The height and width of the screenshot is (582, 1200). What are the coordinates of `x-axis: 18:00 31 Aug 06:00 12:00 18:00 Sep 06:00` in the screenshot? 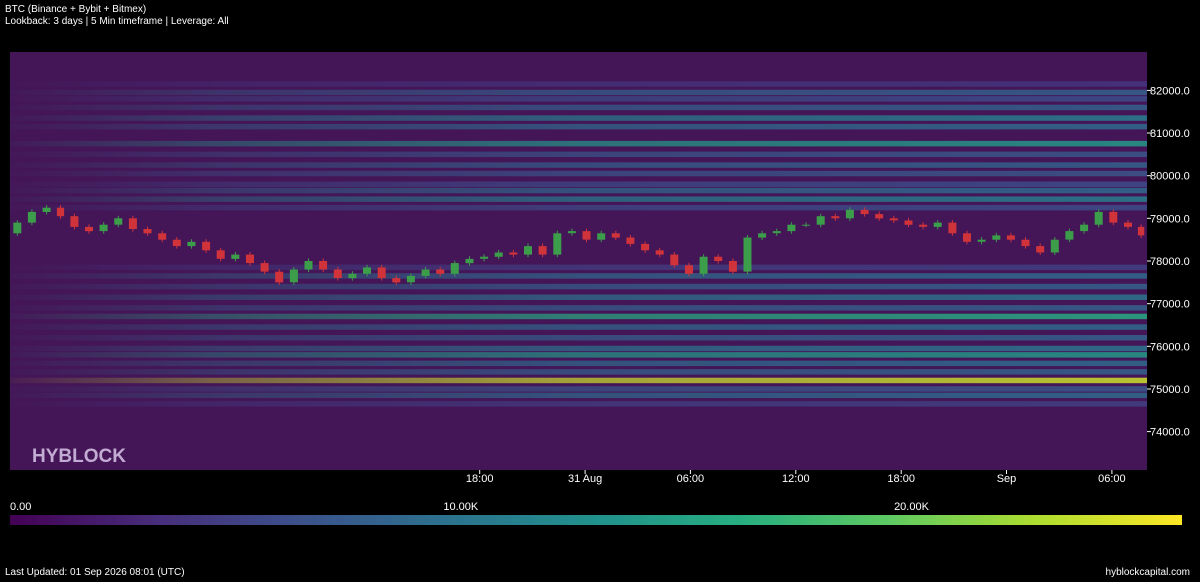 It's located at (796, 477).